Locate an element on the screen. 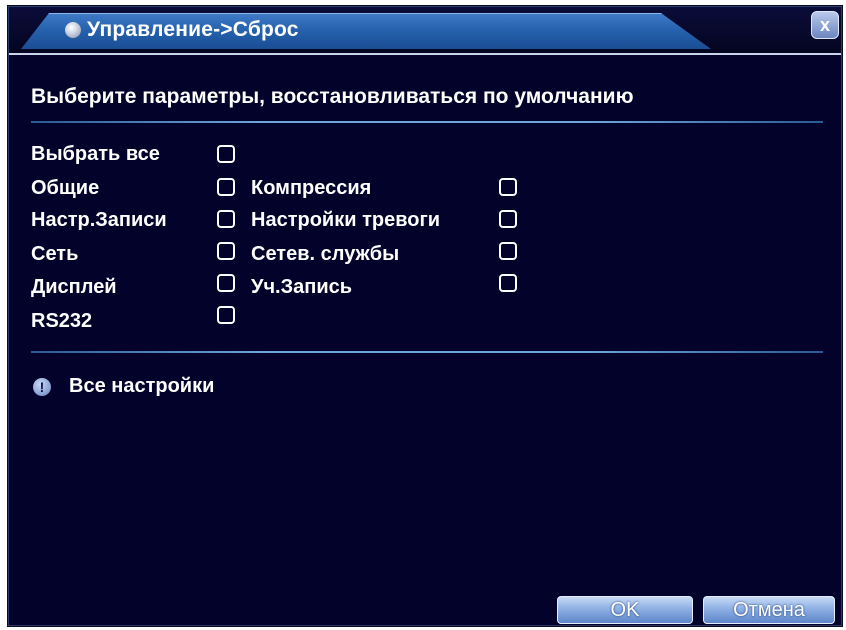  title-bar: Управление->Сброс x is located at coordinates (425, 30).